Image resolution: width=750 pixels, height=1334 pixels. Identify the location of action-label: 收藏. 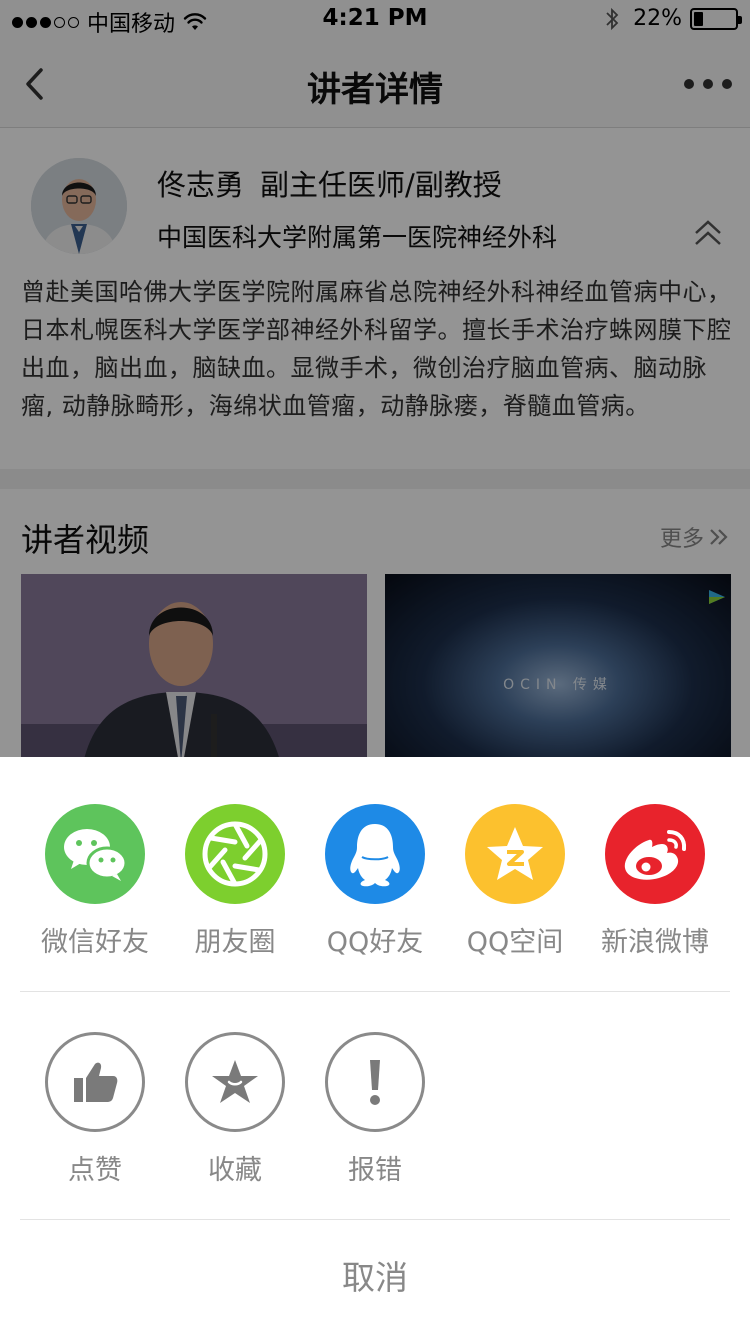
(235, 1170).